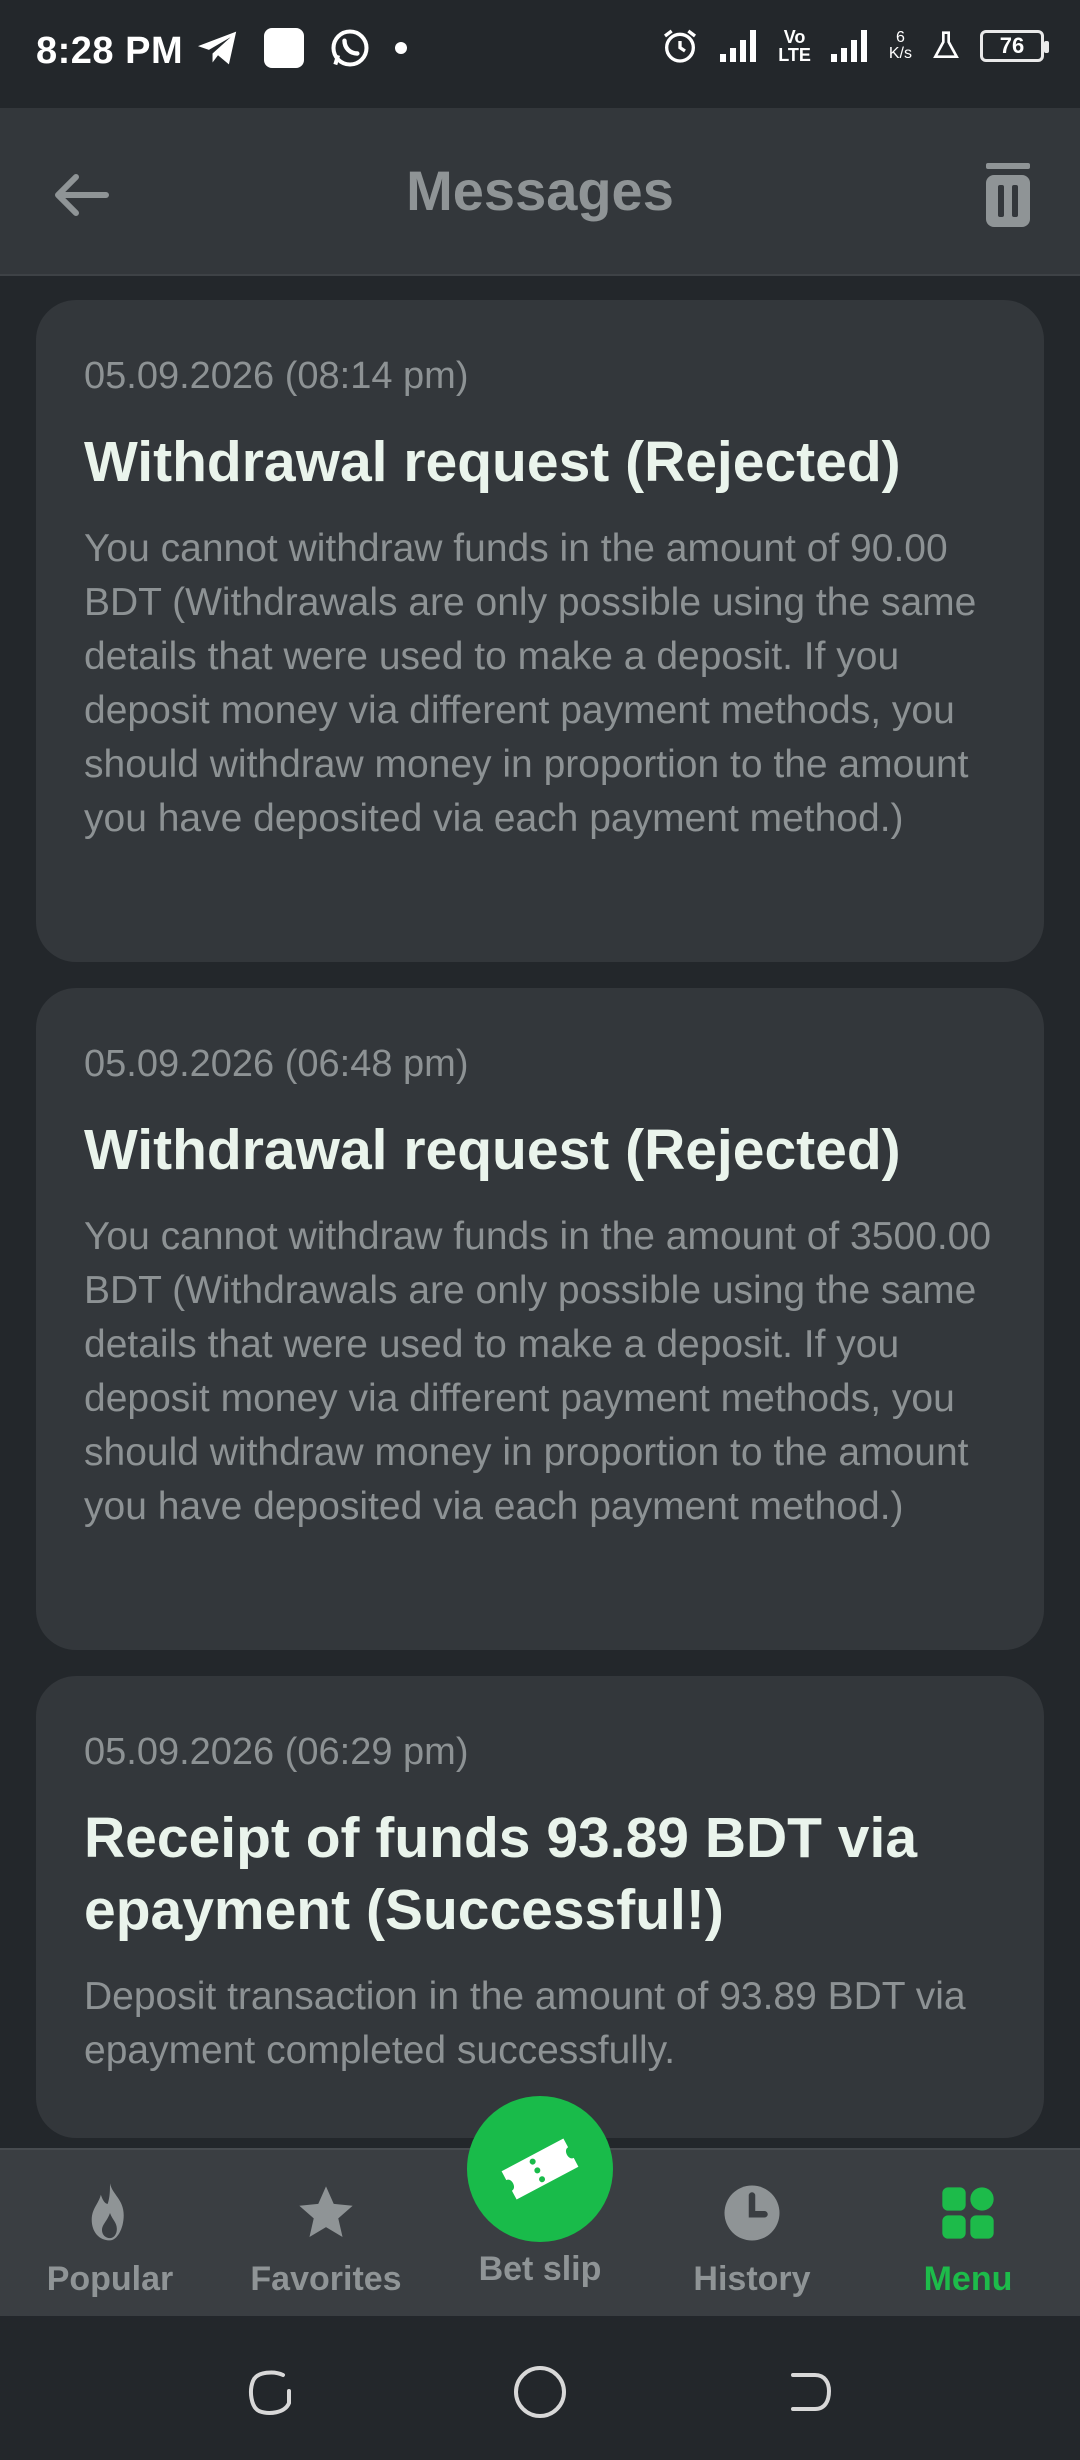  Describe the element at coordinates (276, 1752) in the screenshot. I see `message-date: 05.09.2026 (06:29 pm)` at that location.